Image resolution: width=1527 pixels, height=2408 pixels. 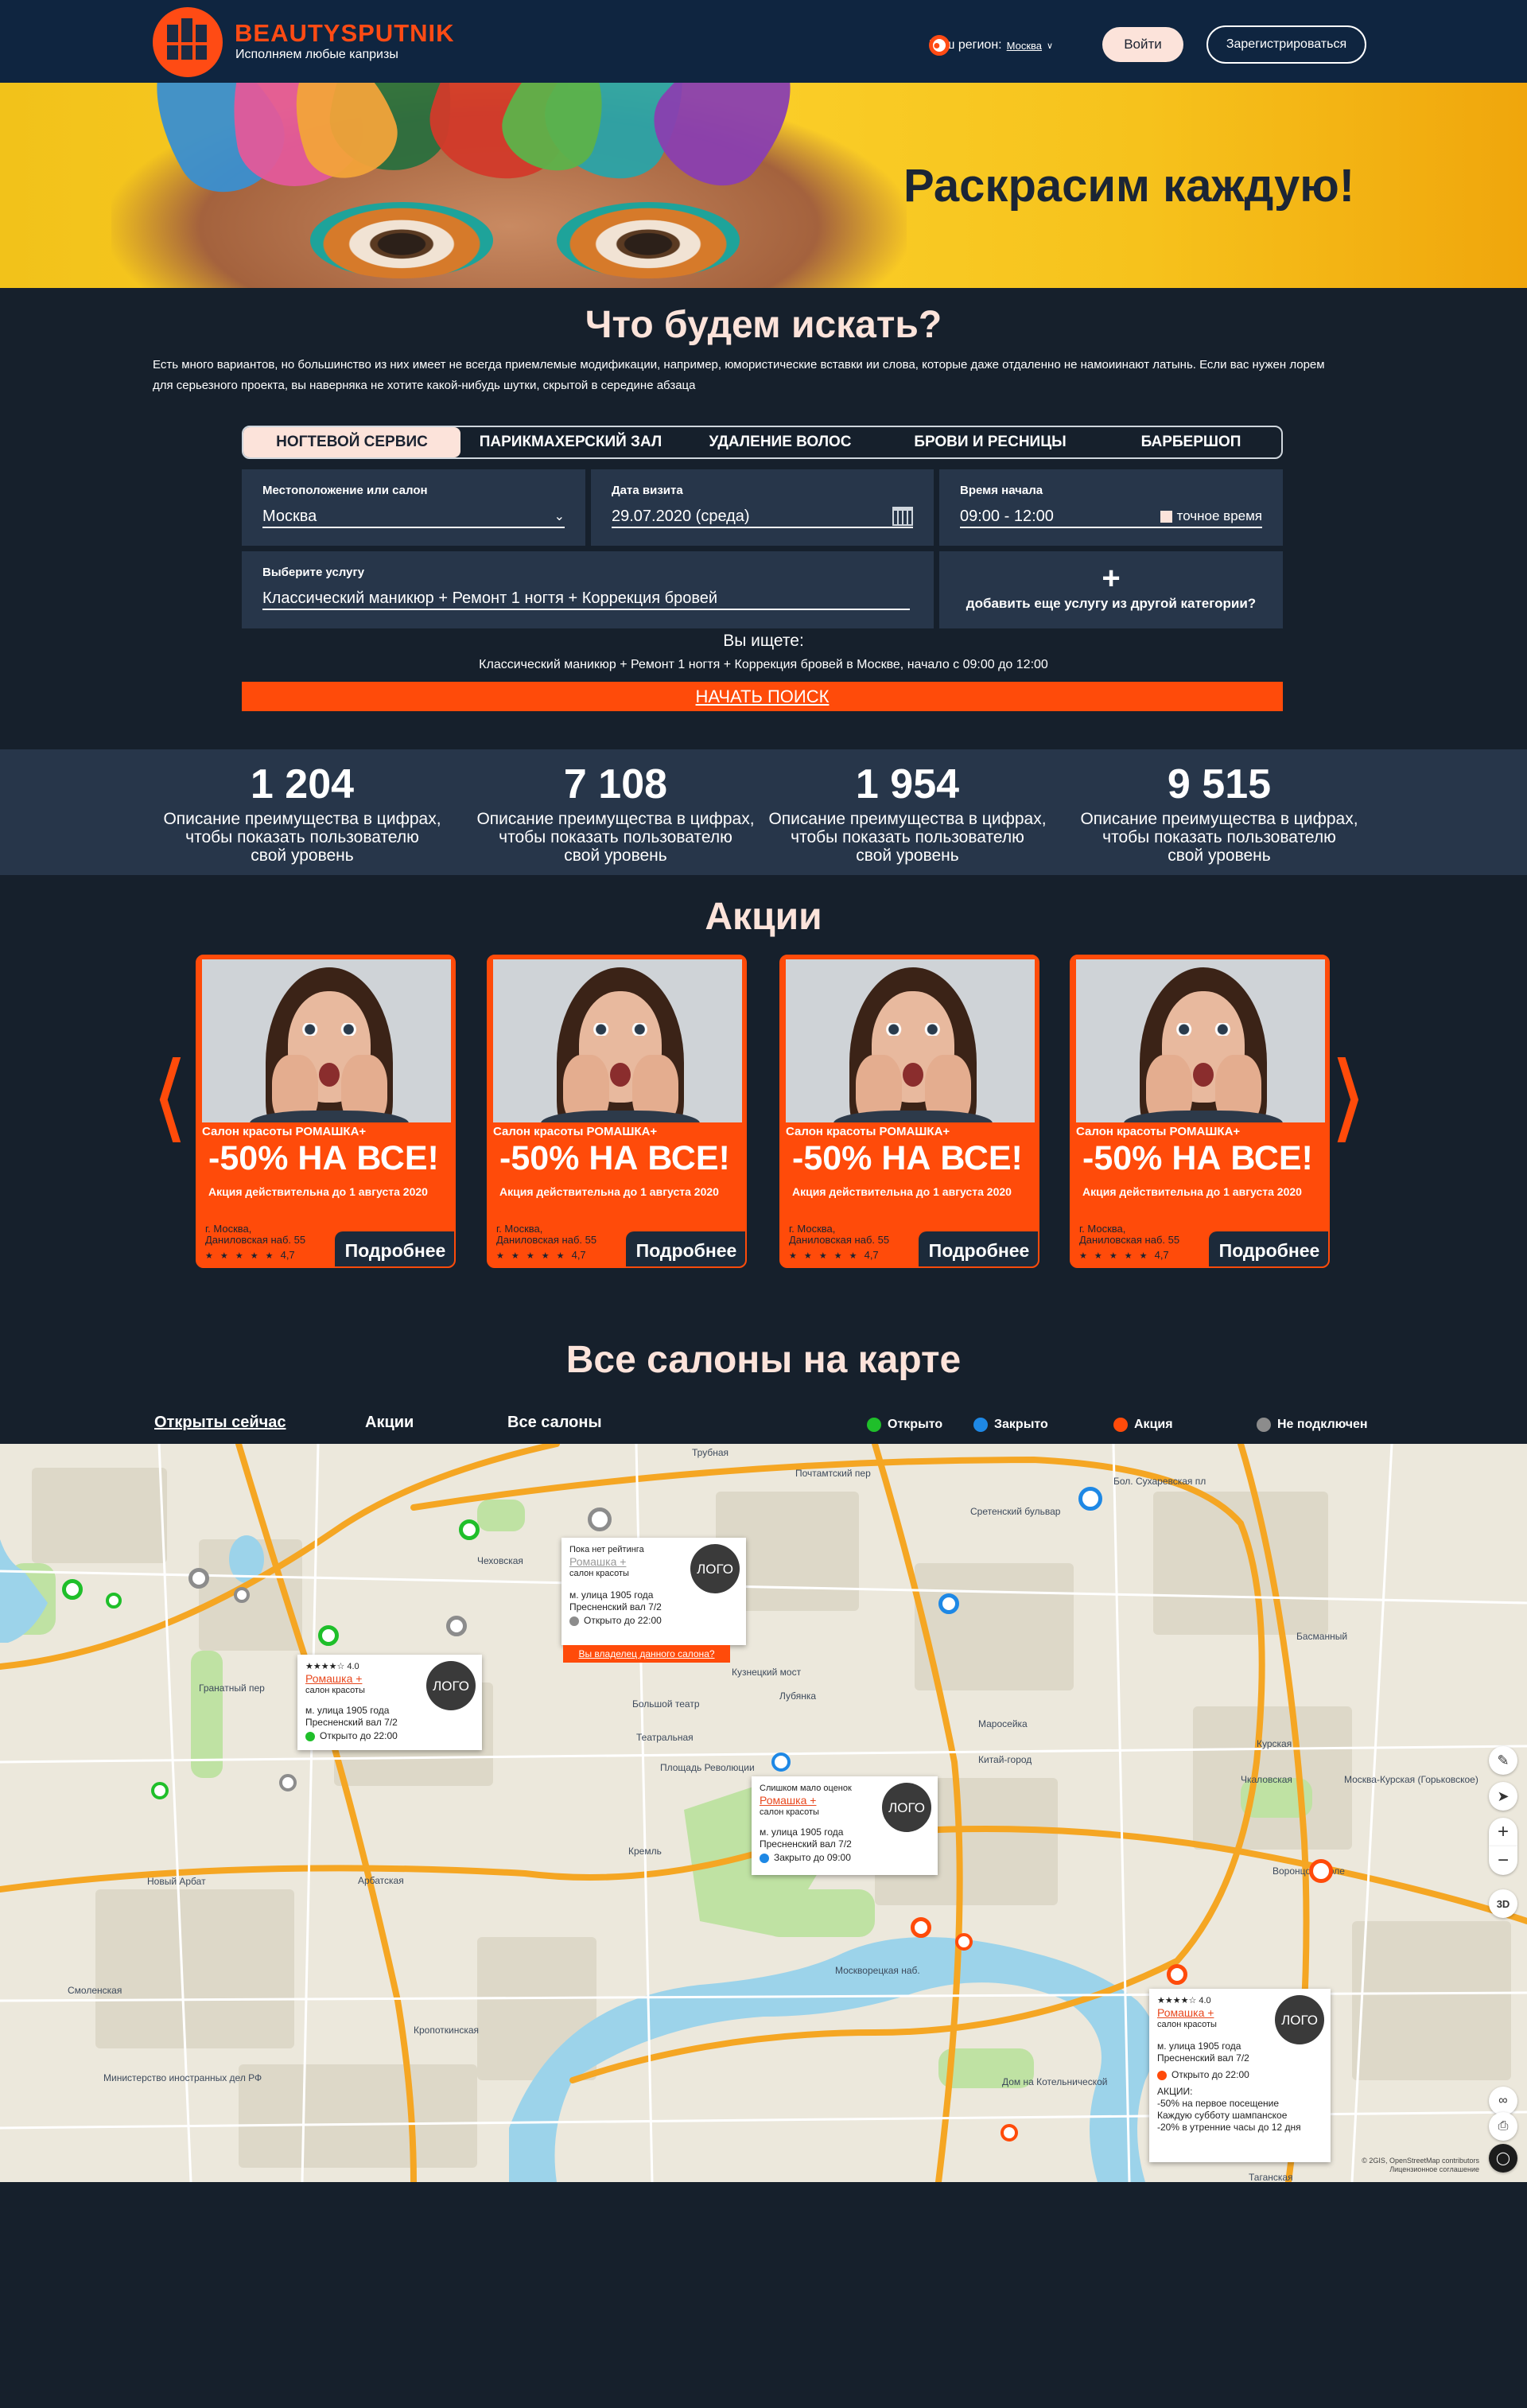 I want to click on promo-discount: -50% НА ВСЕ!, so click(x=907, y=1158).